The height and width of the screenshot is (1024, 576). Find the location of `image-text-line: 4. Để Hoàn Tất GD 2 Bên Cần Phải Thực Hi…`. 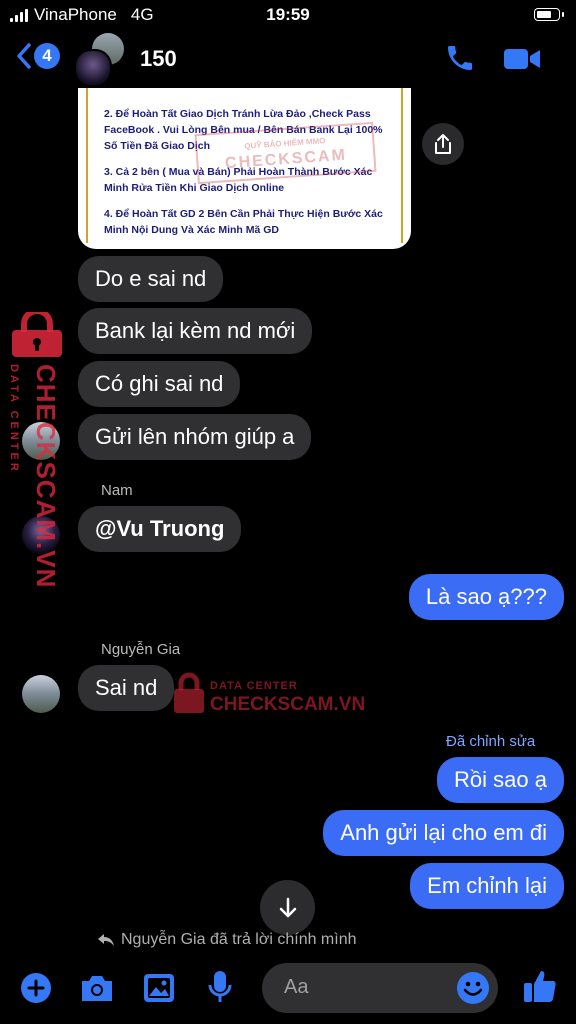

image-text-line: 4. Để Hoàn Tất GD 2 Bên Cần Phải Thực Hi… is located at coordinates (243, 222).